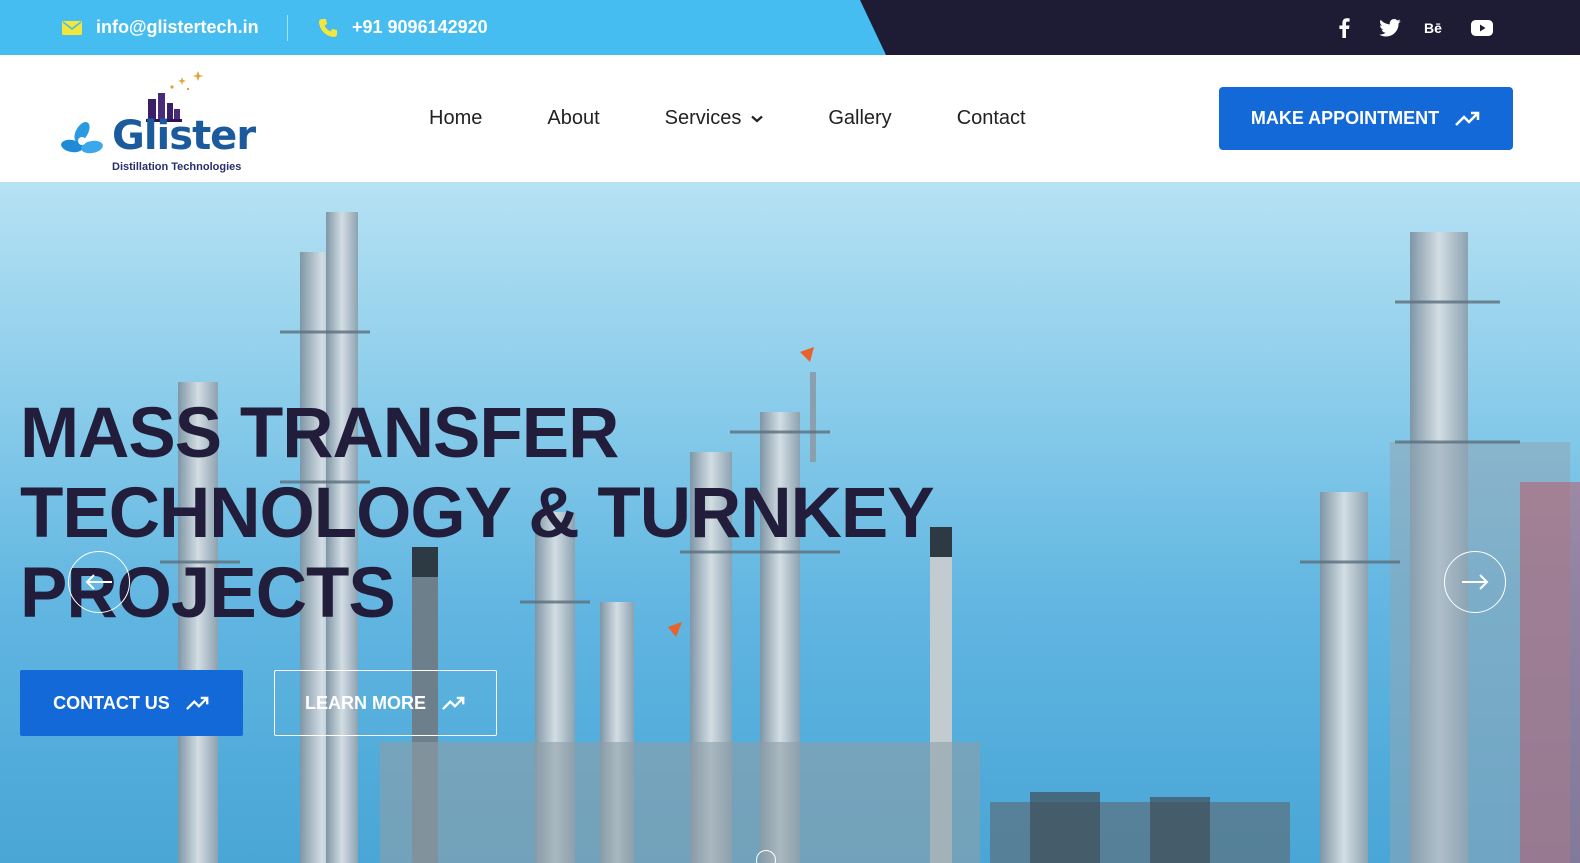 The height and width of the screenshot is (863, 1580). I want to click on arrow-left-icon, so click(98, 582).